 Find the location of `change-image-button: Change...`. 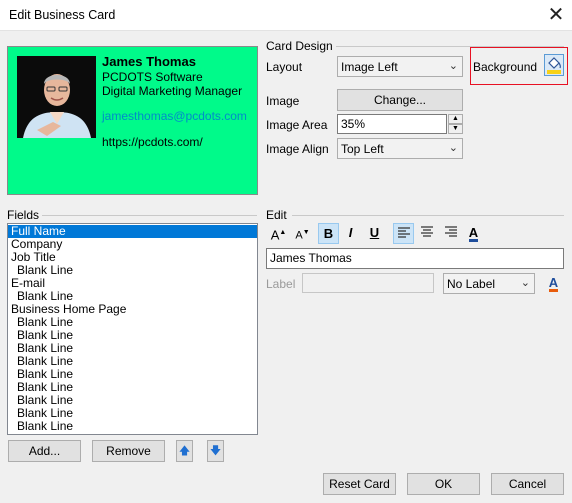

change-image-button: Change... is located at coordinates (400, 100).